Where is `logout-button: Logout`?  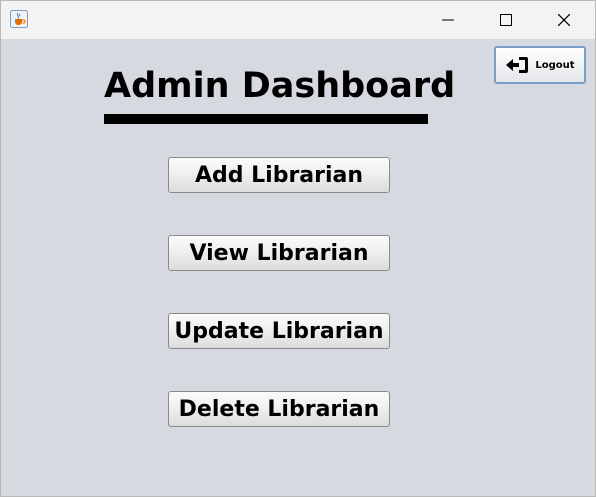
logout-button: Logout is located at coordinates (540, 65).